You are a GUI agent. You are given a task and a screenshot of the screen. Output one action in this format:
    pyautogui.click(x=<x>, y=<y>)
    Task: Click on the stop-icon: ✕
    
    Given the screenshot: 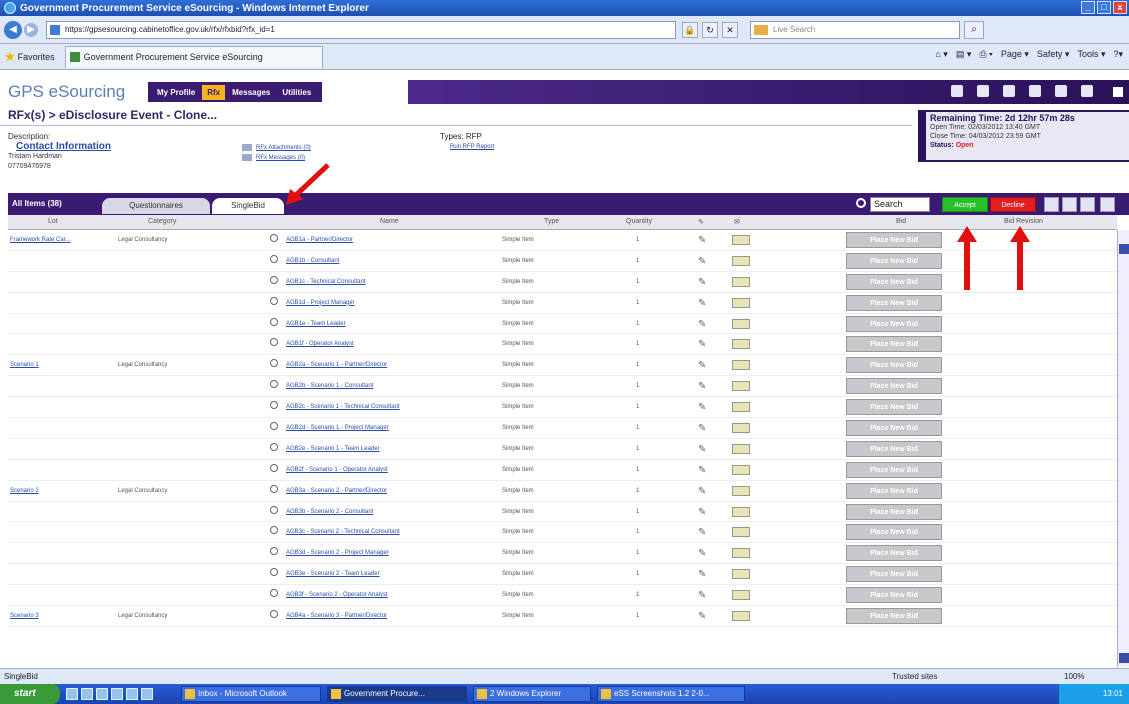 What is the action you would take?
    pyautogui.click(x=730, y=29)
    